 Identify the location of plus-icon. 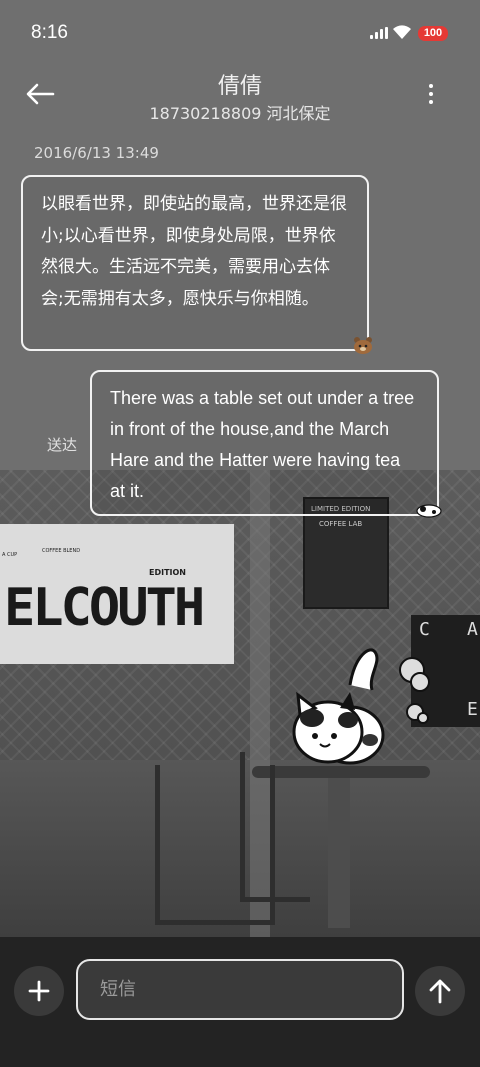
(39, 991).